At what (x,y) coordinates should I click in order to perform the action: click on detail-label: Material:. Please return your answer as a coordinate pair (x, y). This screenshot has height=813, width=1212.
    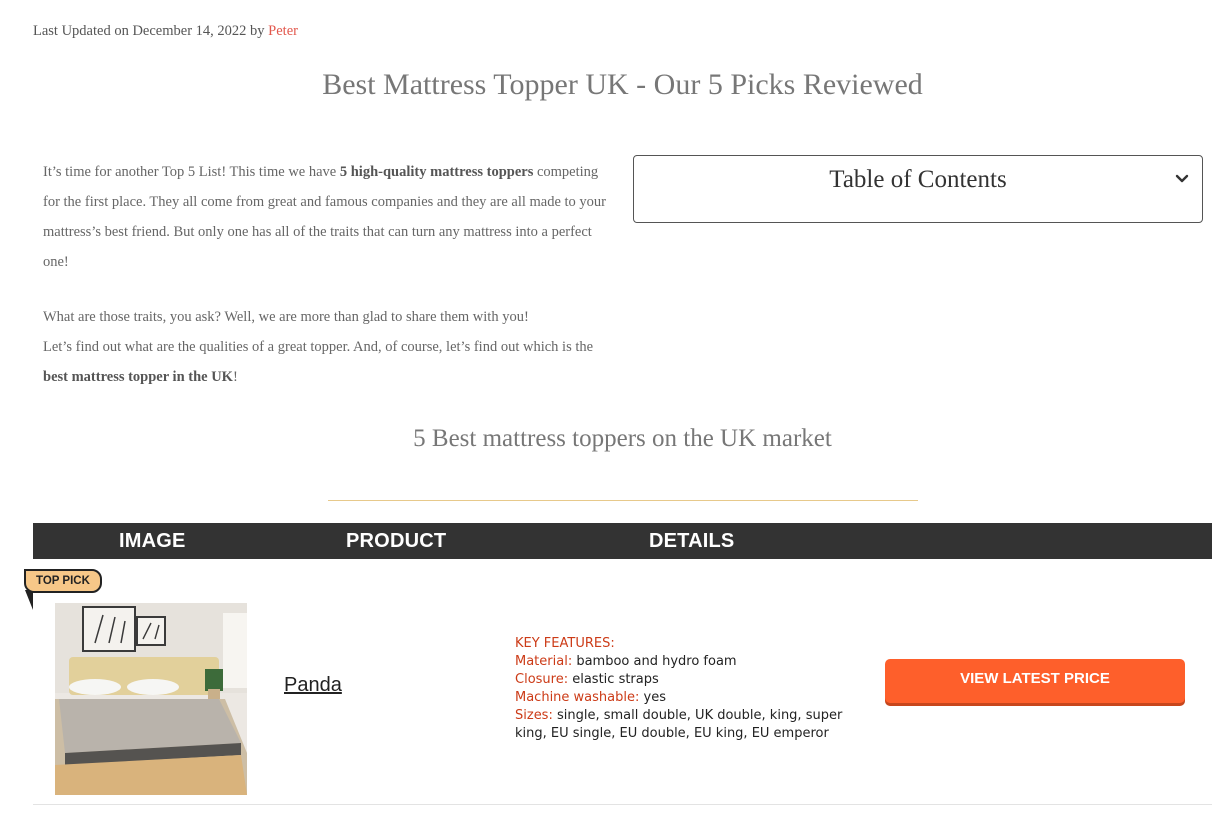
    Looking at the image, I should click on (544, 661).